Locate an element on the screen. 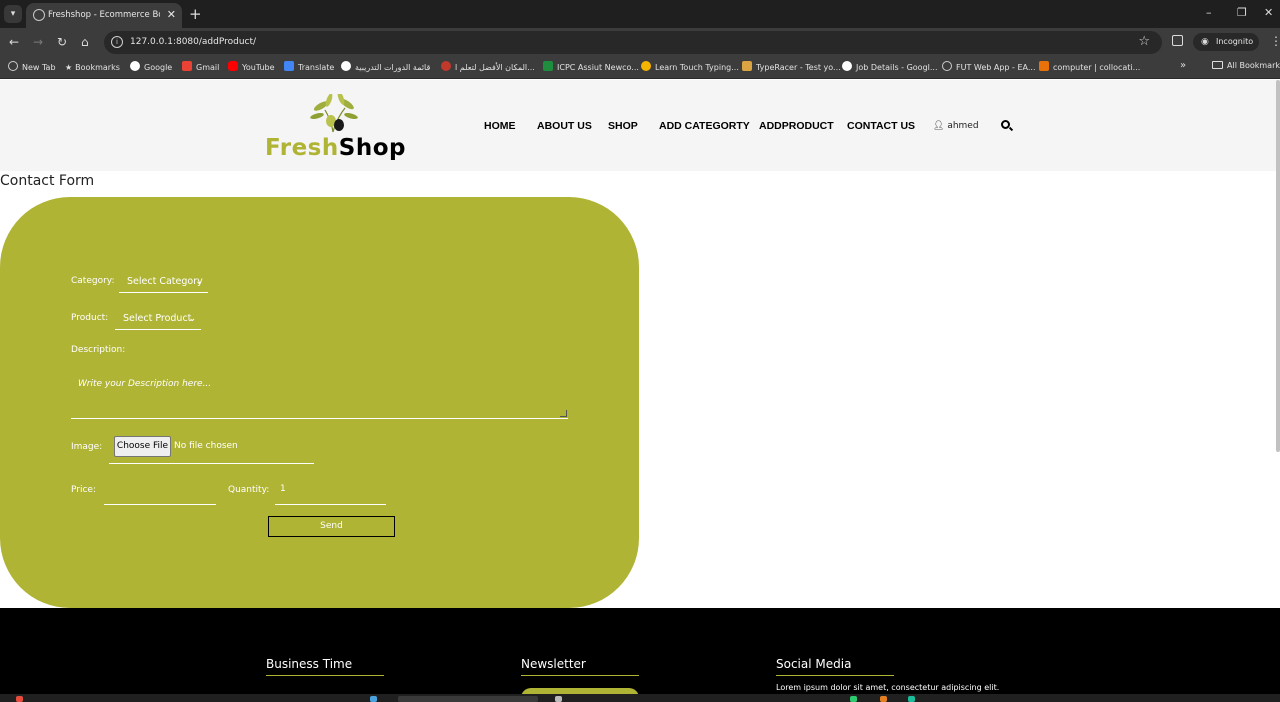  product-label: Product: is located at coordinates (90, 318).